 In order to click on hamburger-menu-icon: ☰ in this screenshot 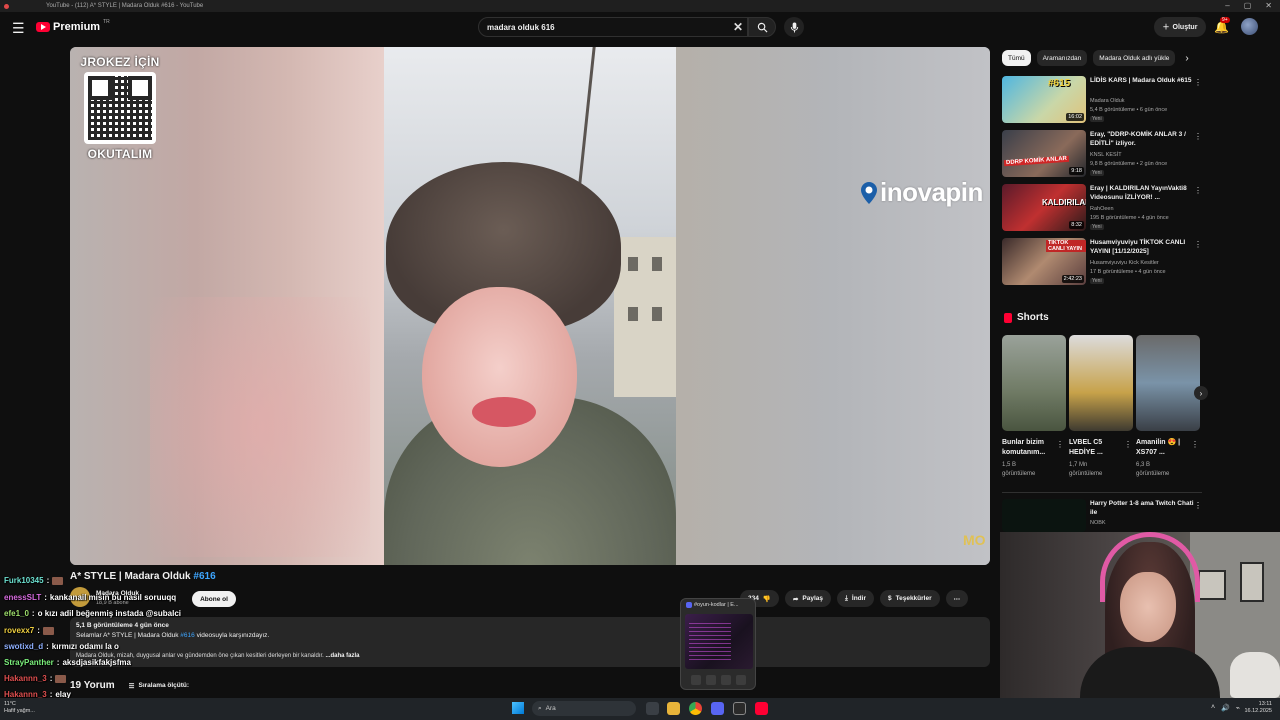, I will do `click(18, 28)`.